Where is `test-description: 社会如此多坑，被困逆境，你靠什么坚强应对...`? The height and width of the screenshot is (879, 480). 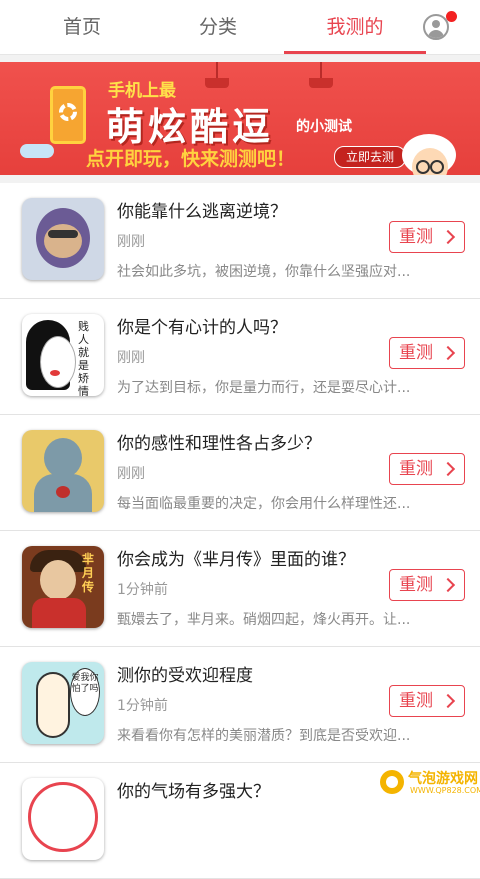
test-description: 社会如此多坑，被困逆境，你靠什么坚强应对... is located at coordinates (264, 272).